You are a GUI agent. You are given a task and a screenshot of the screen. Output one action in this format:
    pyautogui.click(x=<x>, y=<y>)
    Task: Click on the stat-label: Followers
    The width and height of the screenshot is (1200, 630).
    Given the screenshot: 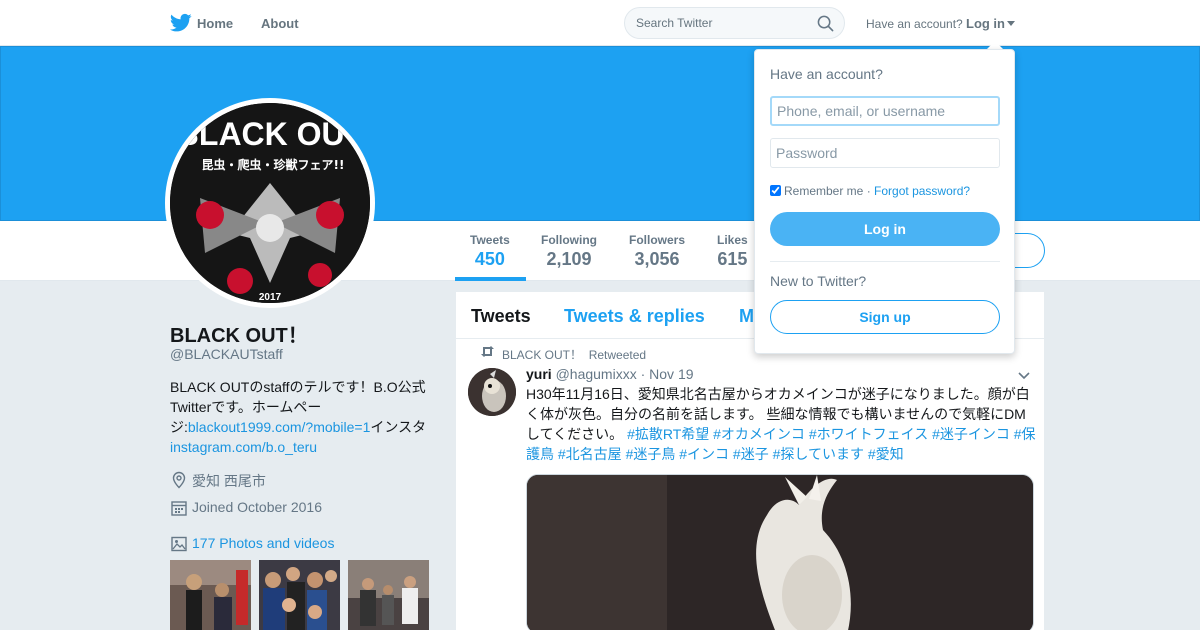 What is the action you would take?
    pyautogui.click(x=657, y=240)
    